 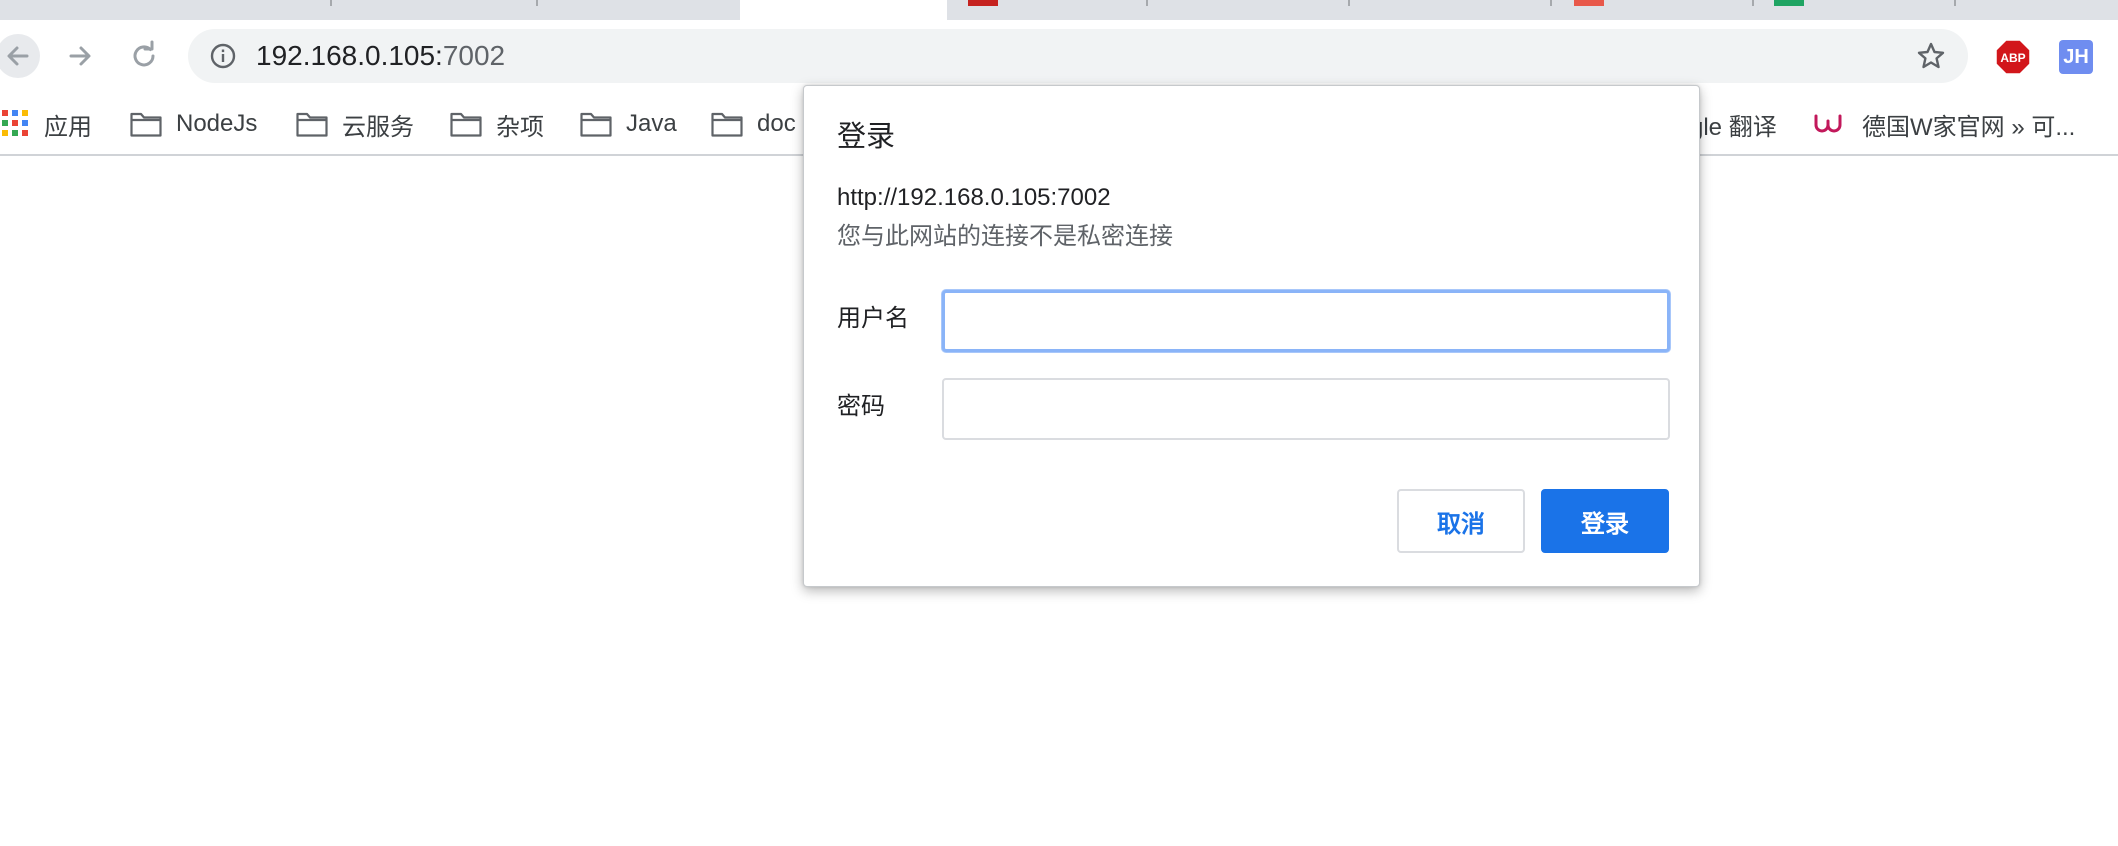 I want to click on bookmark-label: 云服务, so click(x=378, y=127).